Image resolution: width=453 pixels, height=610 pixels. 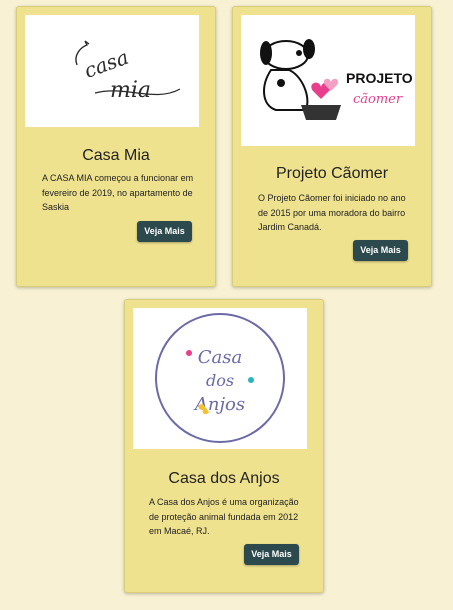 What do you see at coordinates (379, 78) in the screenshot?
I see `caomer-logo-line1: PROJETO` at bounding box center [379, 78].